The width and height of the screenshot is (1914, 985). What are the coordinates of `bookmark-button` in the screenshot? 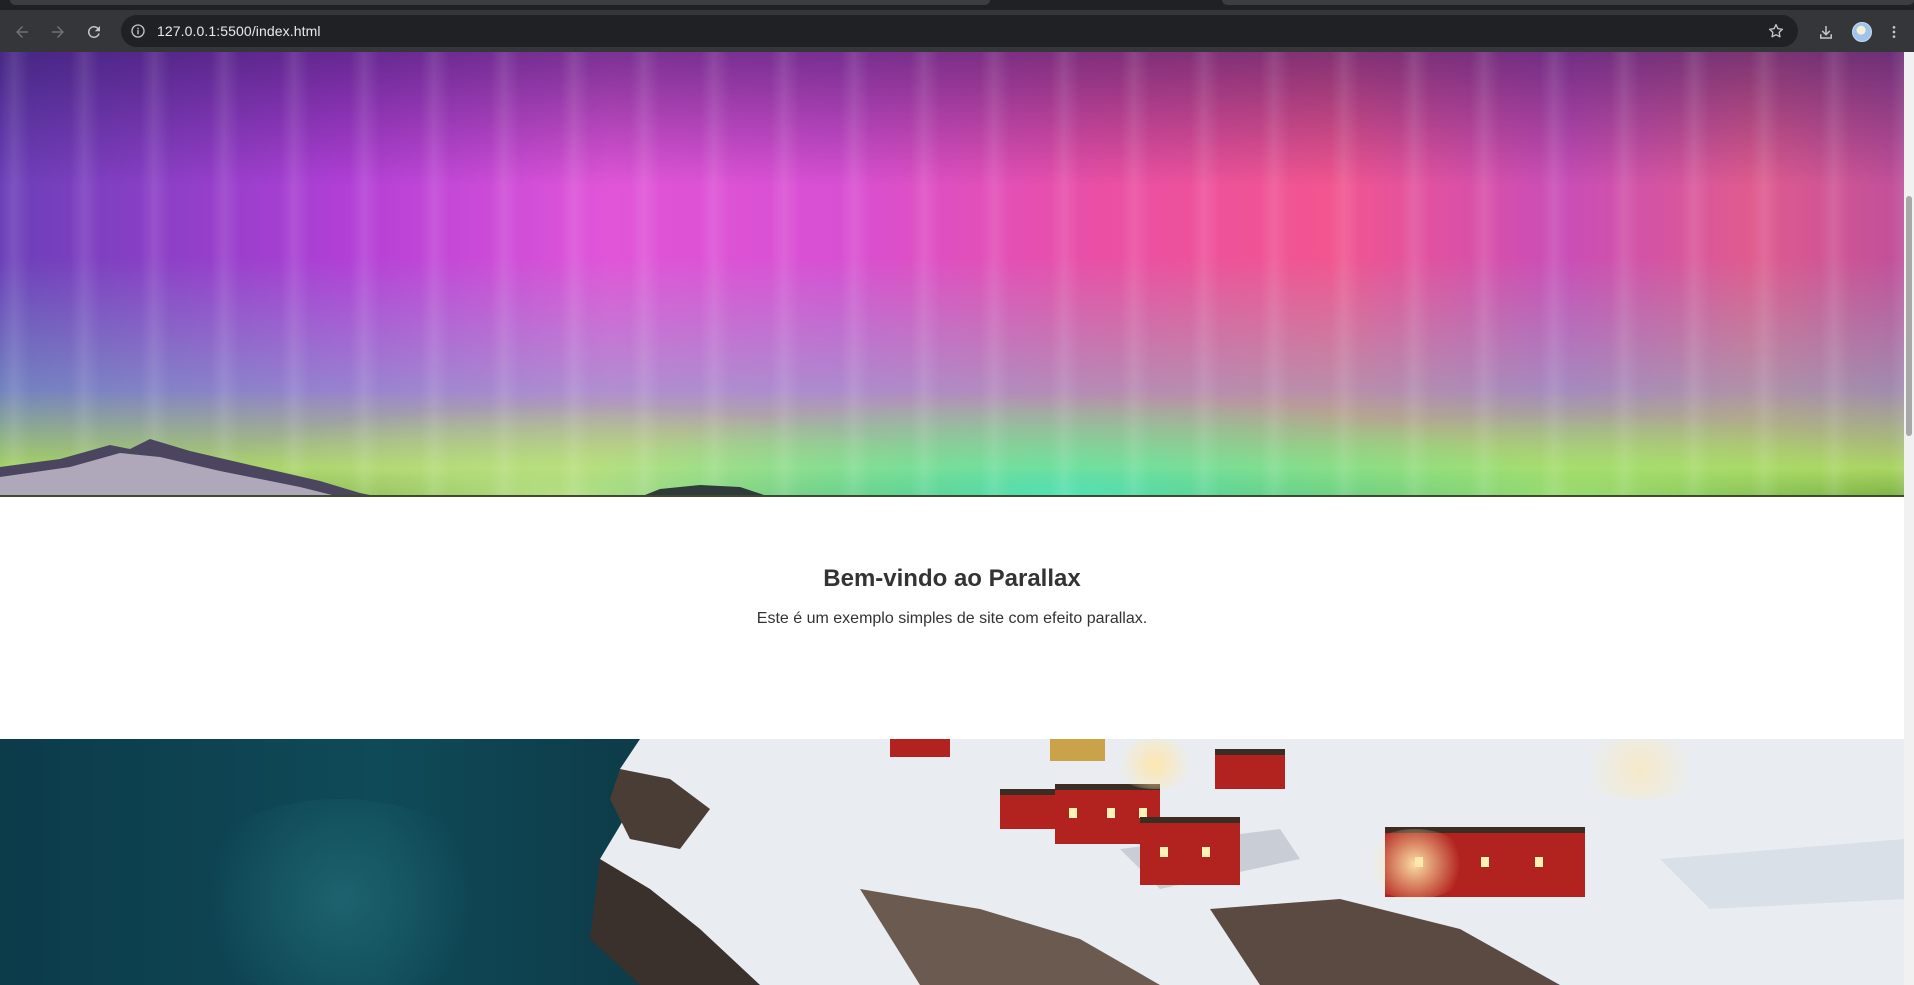 It's located at (1776, 31).